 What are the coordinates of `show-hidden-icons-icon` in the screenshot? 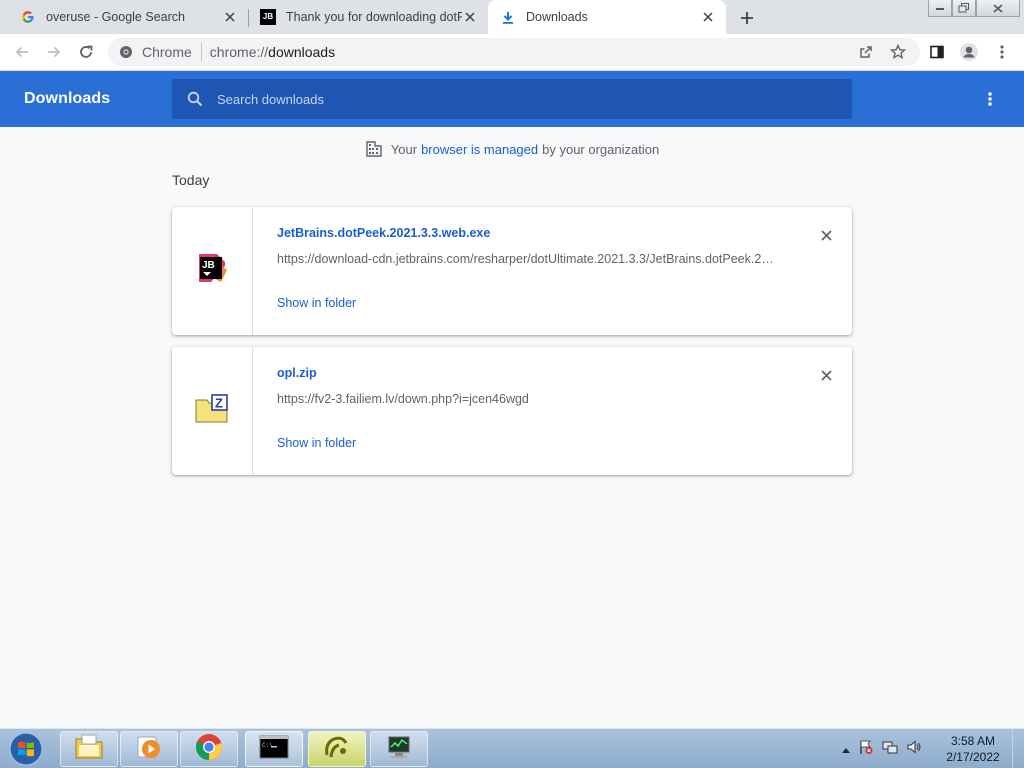 It's located at (846, 749).